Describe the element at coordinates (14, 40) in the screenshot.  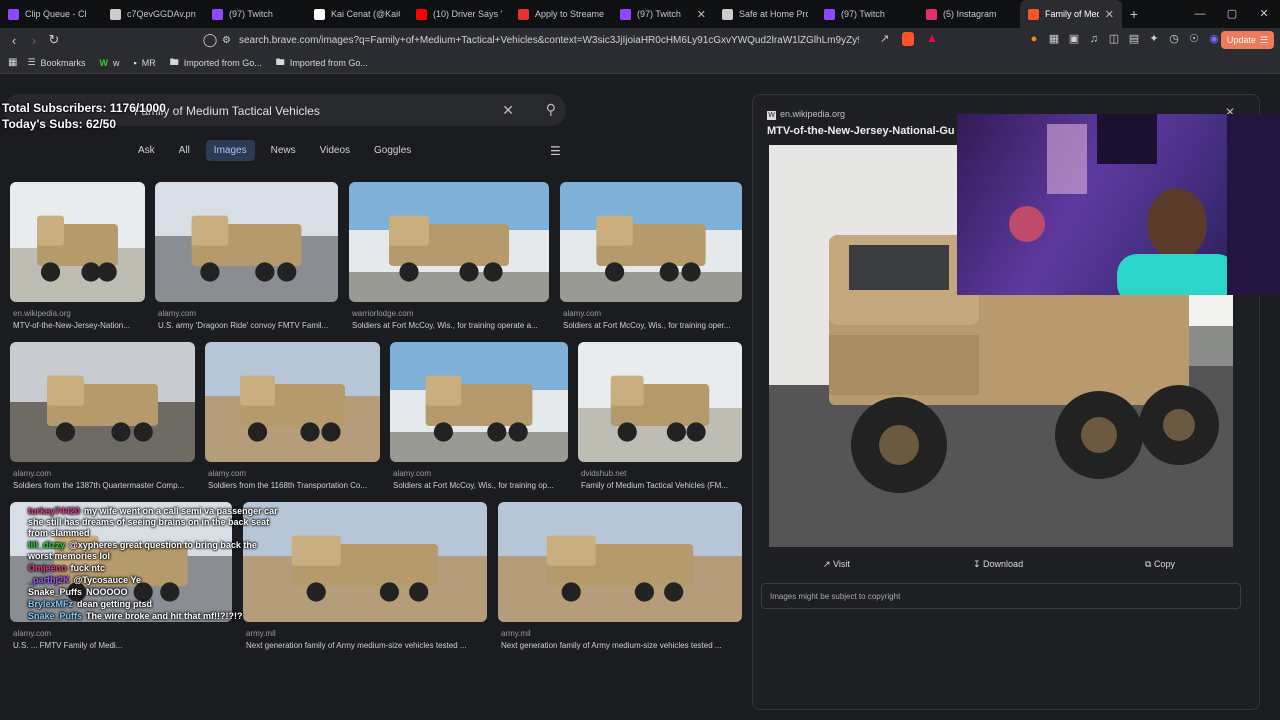
I see `back-icon: ‹` at that location.